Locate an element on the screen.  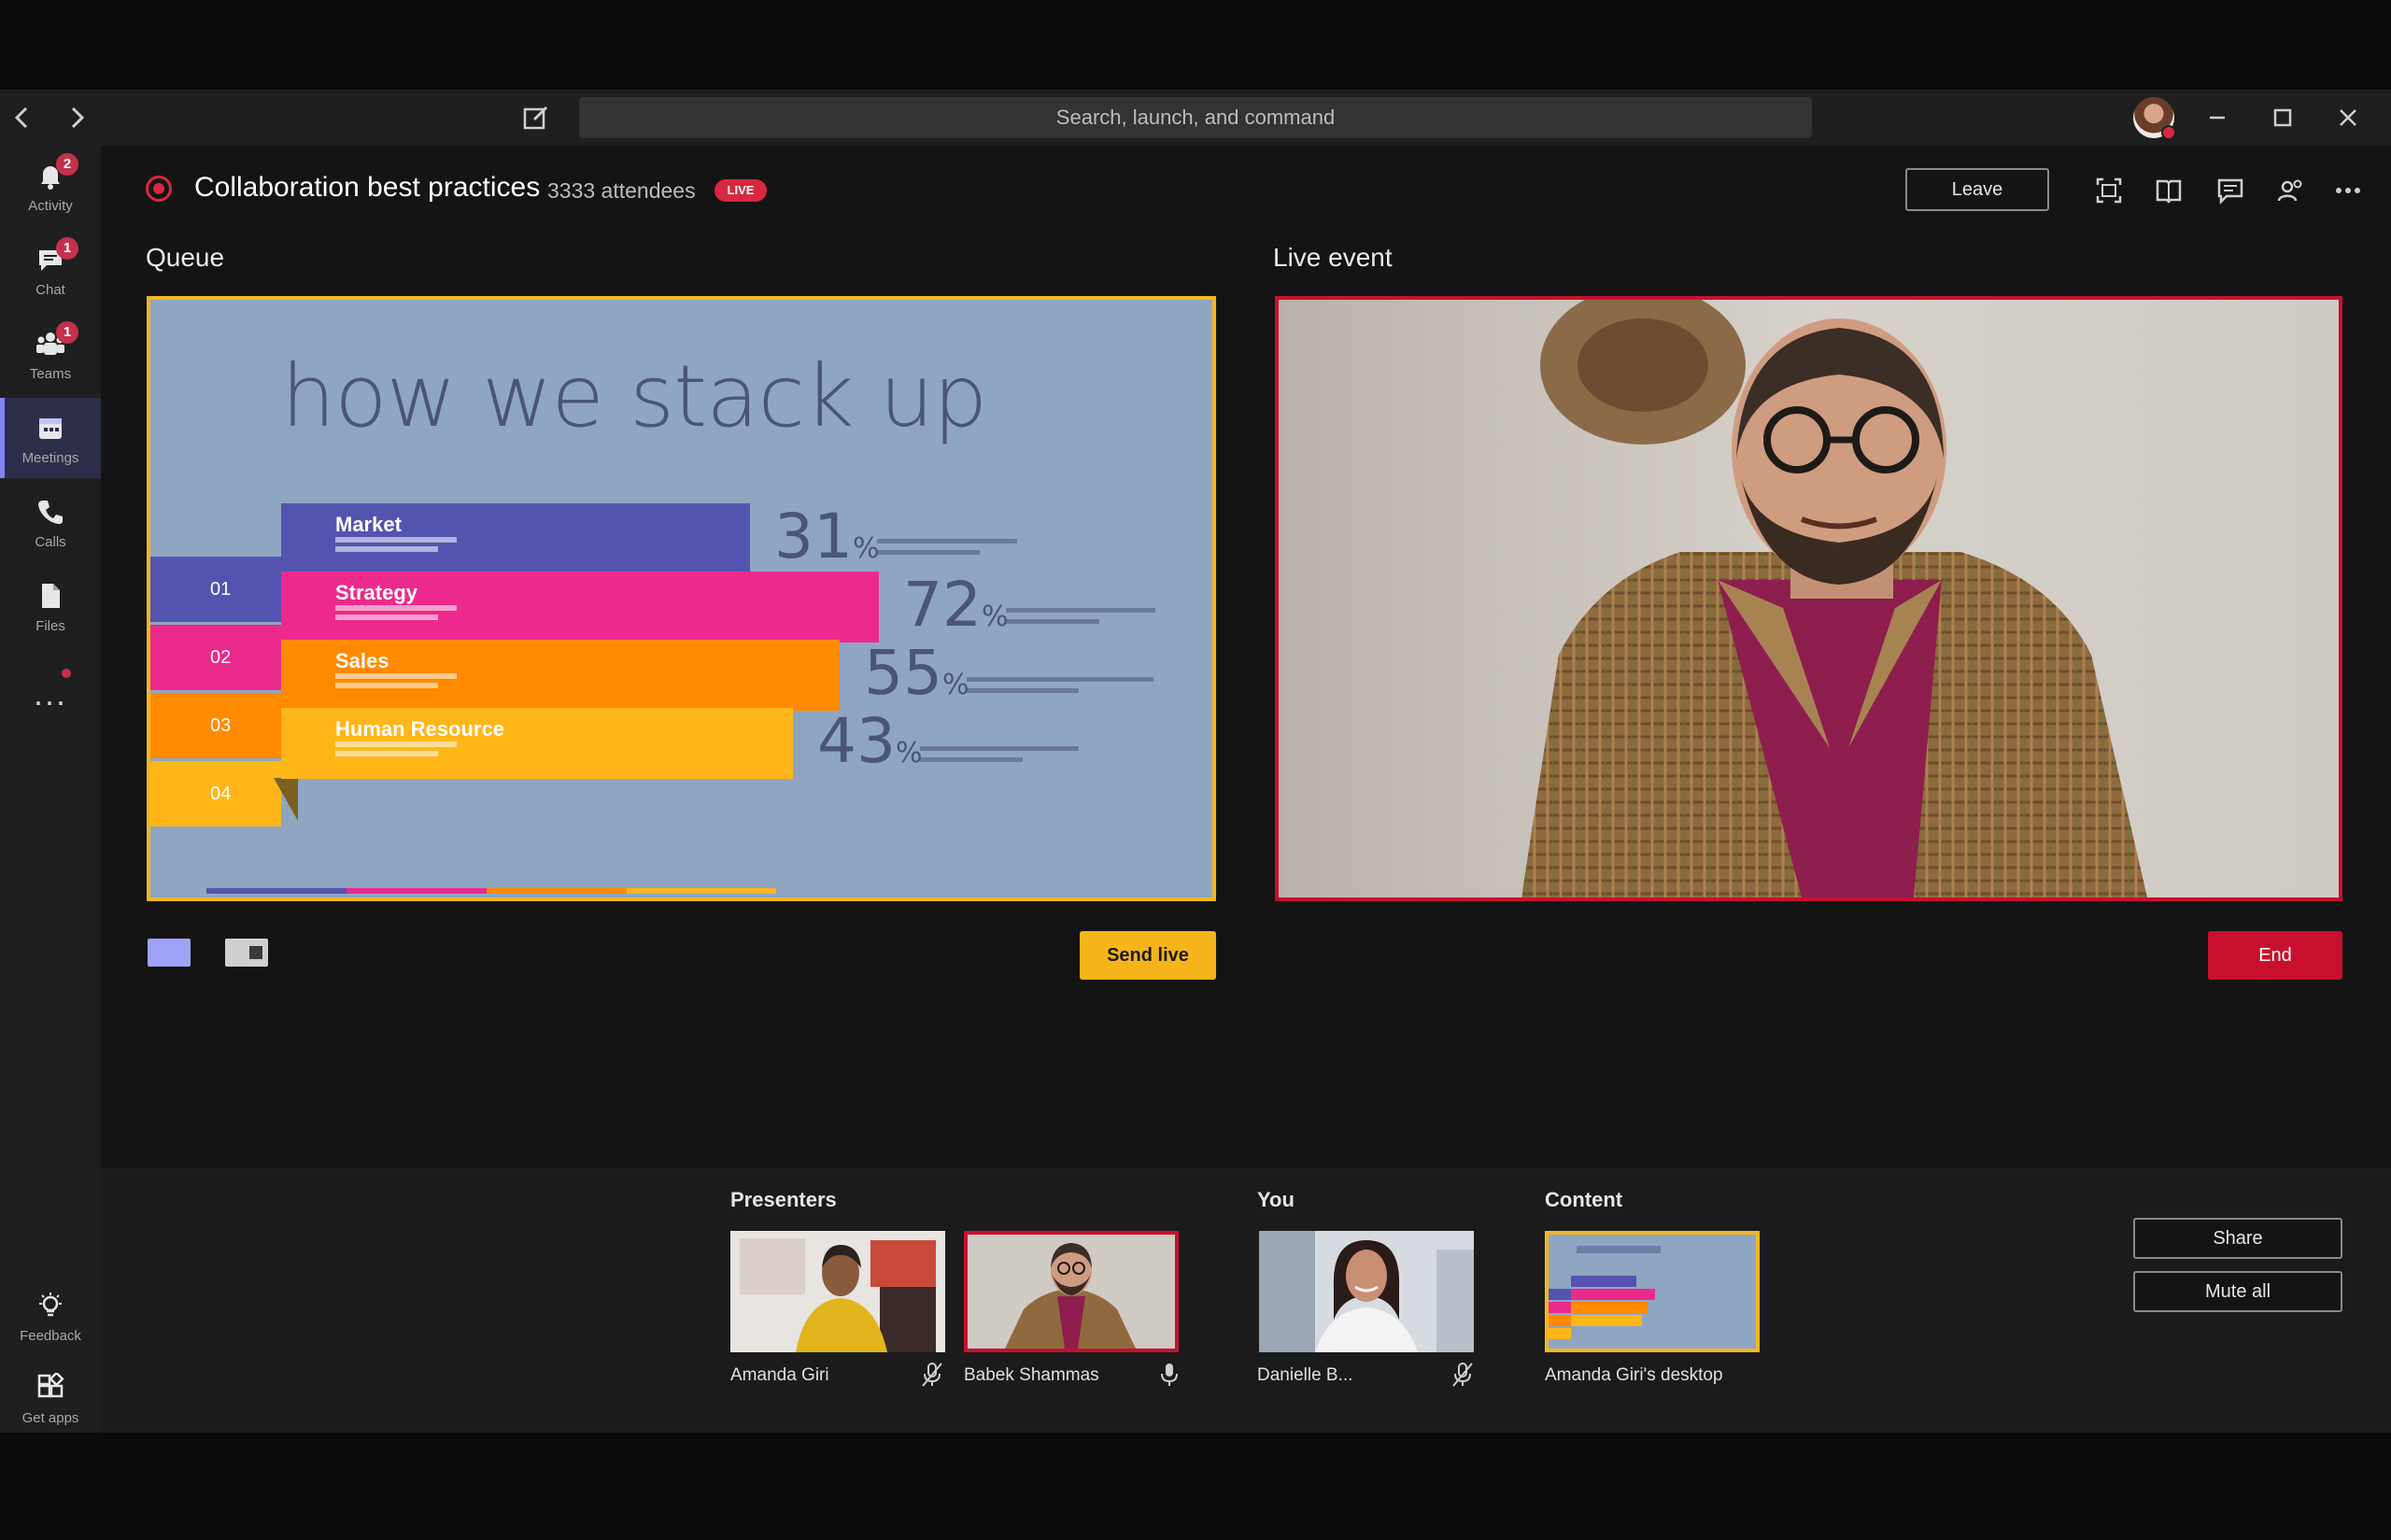
content-label: Content is located at coordinates (1584, 1199).